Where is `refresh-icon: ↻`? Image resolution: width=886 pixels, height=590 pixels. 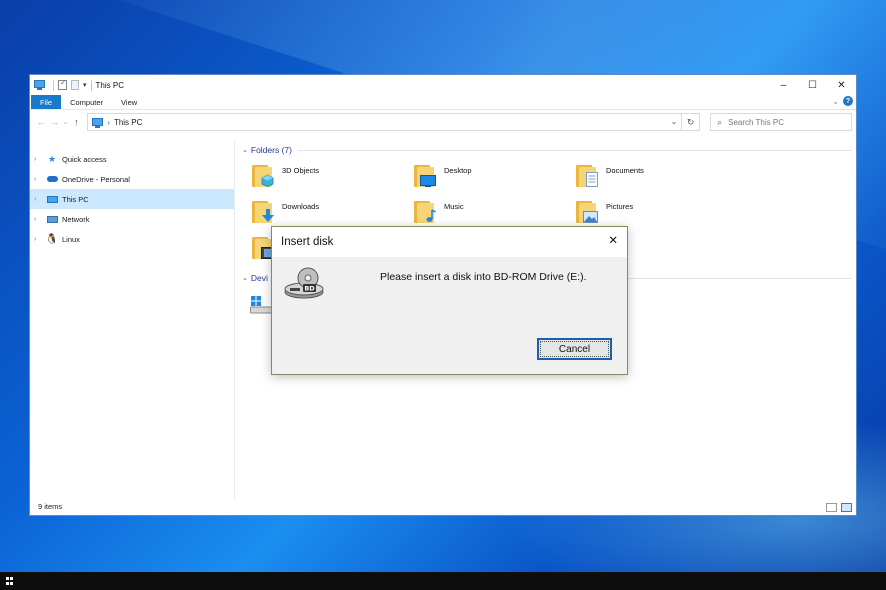 refresh-icon: ↻ is located at coordinates (690, 121).